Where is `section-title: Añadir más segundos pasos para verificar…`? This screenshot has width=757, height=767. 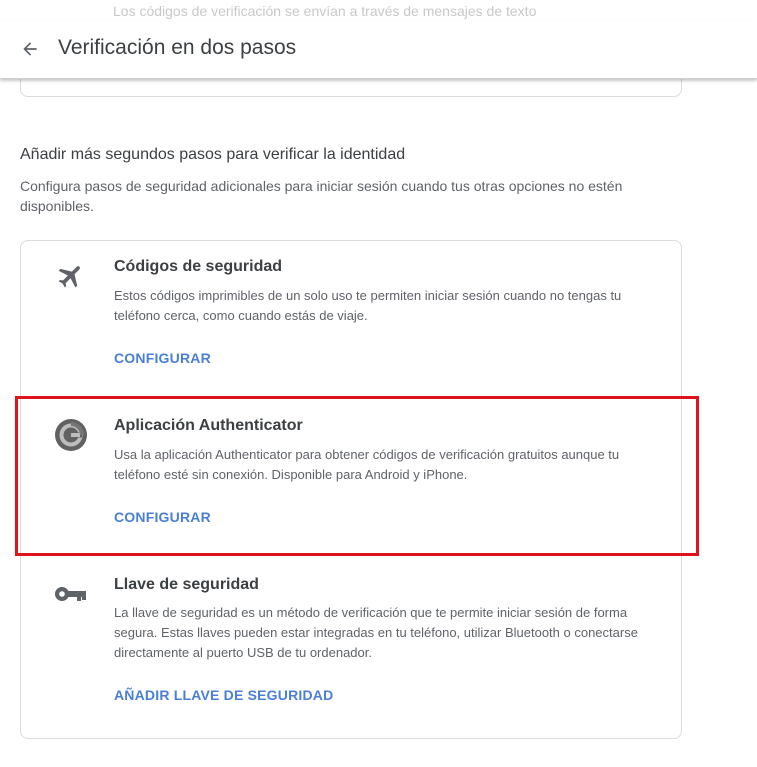 section-title: Añadir más segundos pasos para verificar… is located at coordinates (213, 154).